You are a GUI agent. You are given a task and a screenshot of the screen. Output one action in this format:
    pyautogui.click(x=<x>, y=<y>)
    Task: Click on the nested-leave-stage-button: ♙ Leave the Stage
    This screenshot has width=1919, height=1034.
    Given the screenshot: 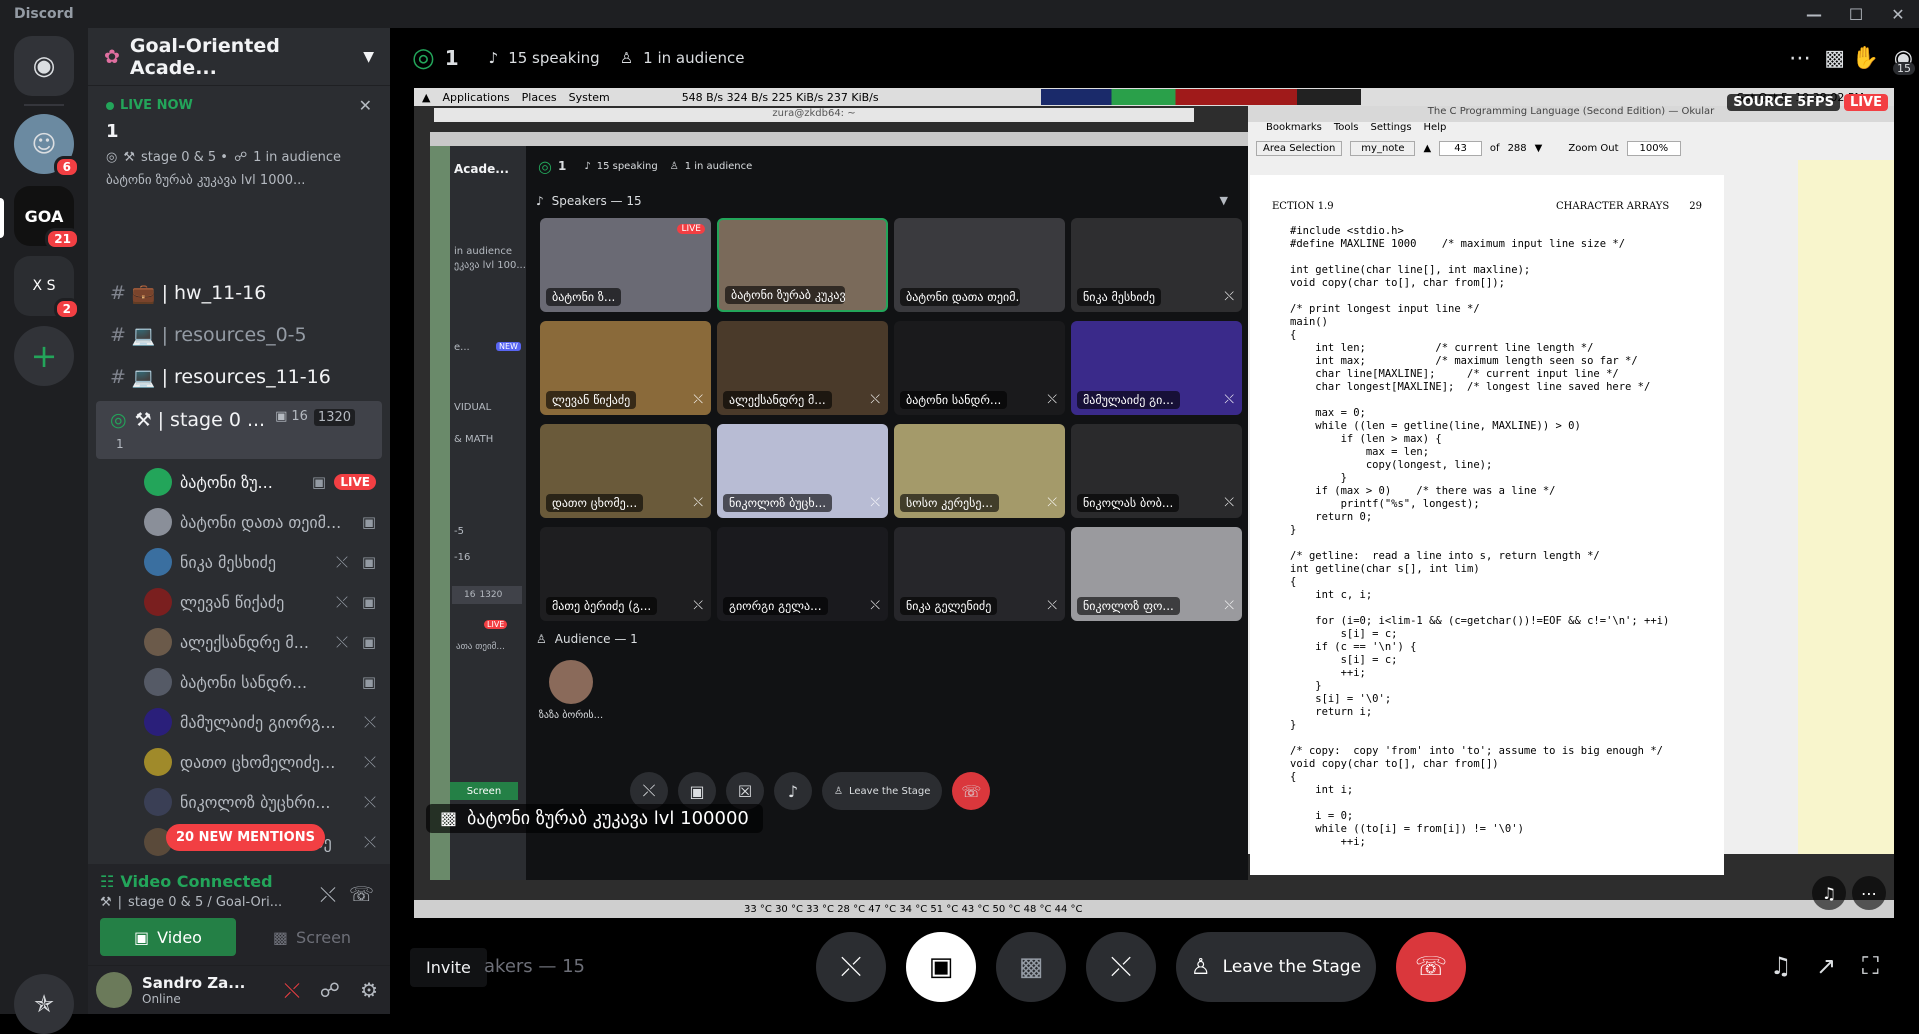 What is the action you would take?
    pyautogui.click(x=882, y=791)
    